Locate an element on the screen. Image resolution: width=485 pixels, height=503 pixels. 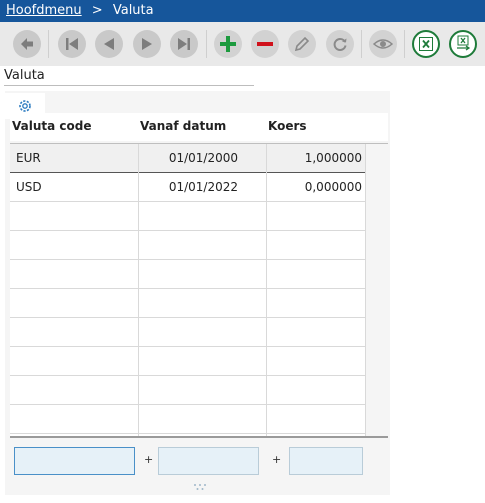
delete-button is located at coordinates (265, 44).